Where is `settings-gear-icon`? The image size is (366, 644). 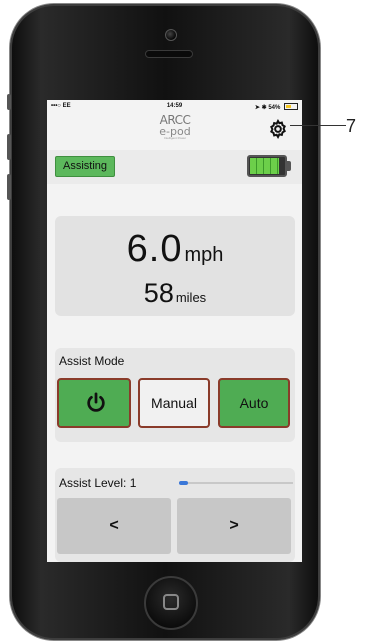
settings-gear-icon is located at coordinates (278, 129).